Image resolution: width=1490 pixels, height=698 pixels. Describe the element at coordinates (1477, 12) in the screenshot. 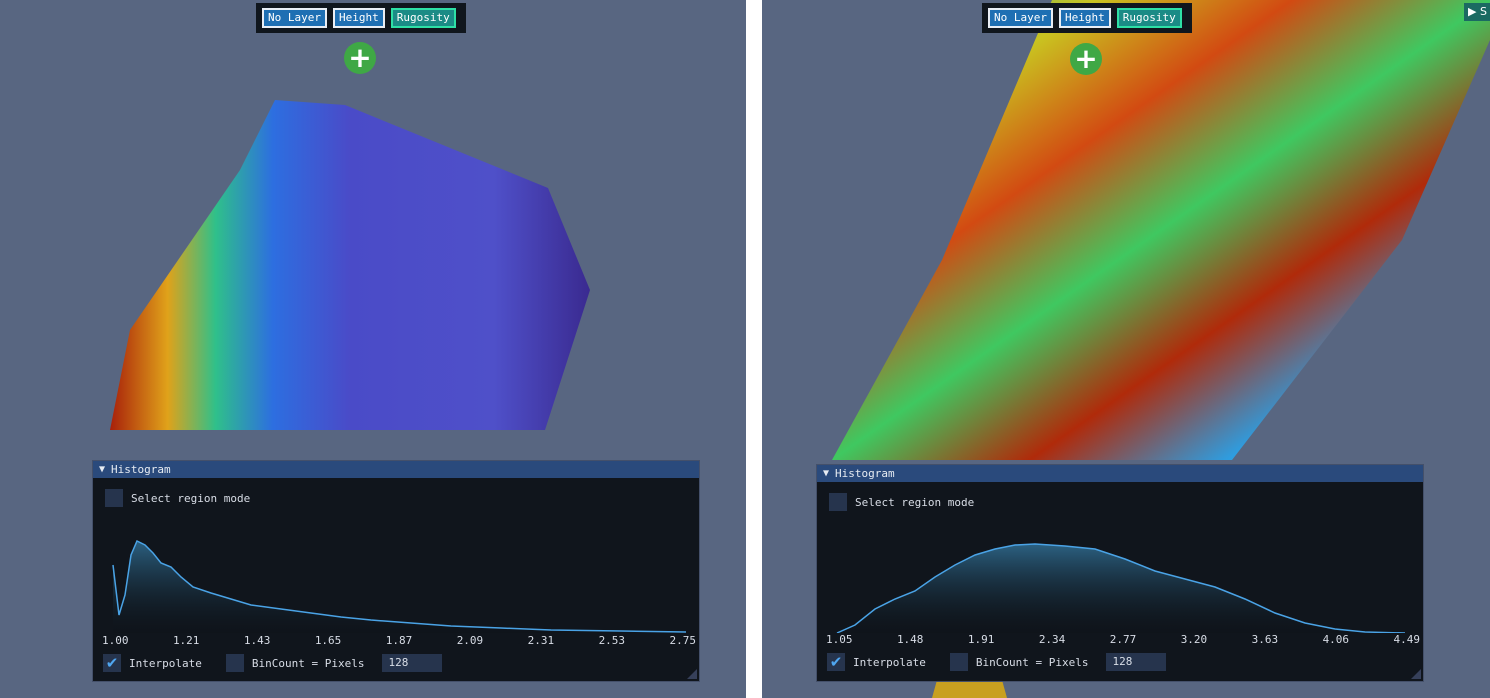

I see `settings-tab: ▶ S` at that location.